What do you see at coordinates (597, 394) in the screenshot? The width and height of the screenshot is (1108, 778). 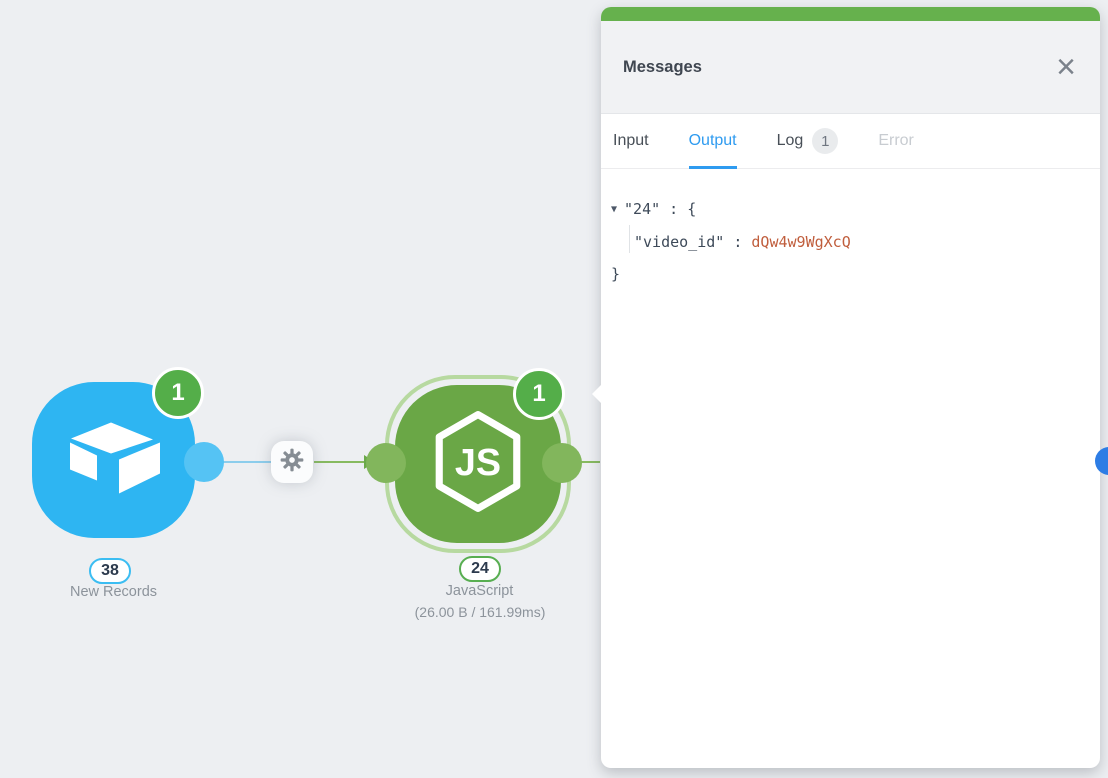 I see `panel-pointer` at bounding box center [597, 394].